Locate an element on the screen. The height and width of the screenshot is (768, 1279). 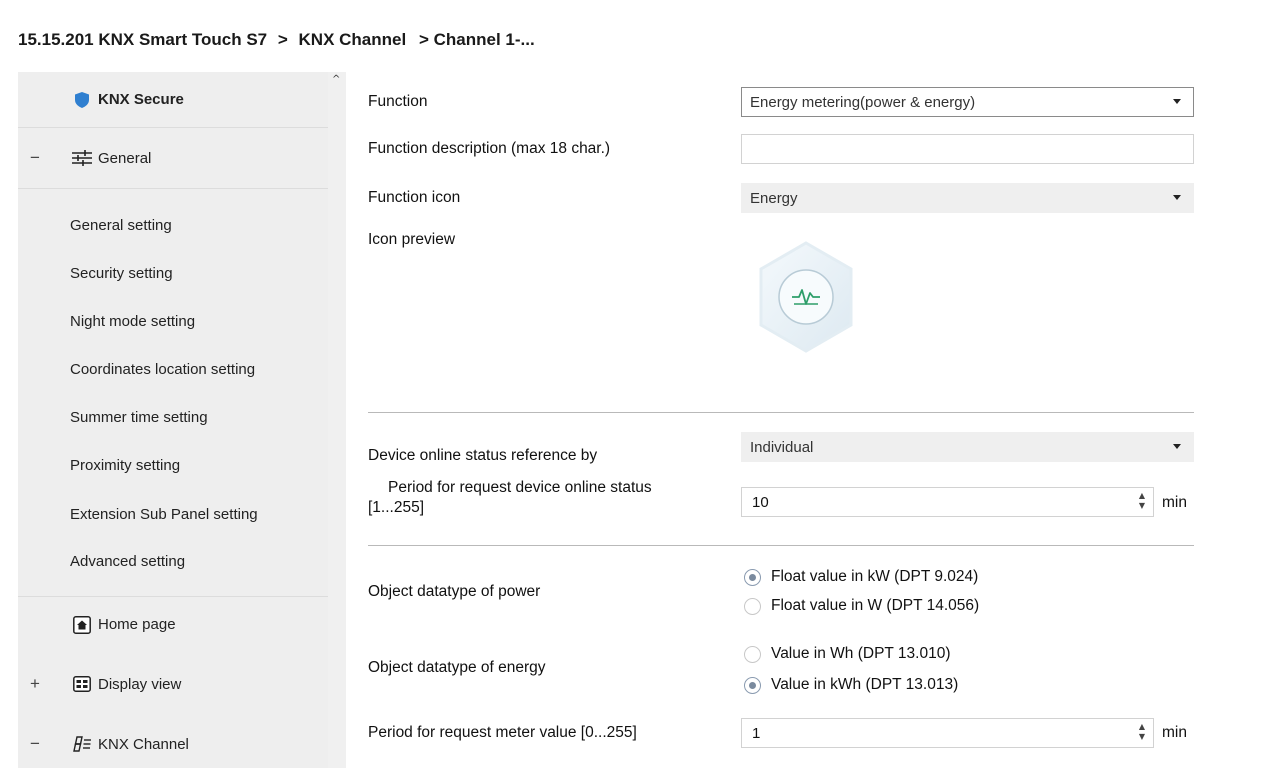
function-icon-dropdown: Energy is located at coordinates (967, 198).